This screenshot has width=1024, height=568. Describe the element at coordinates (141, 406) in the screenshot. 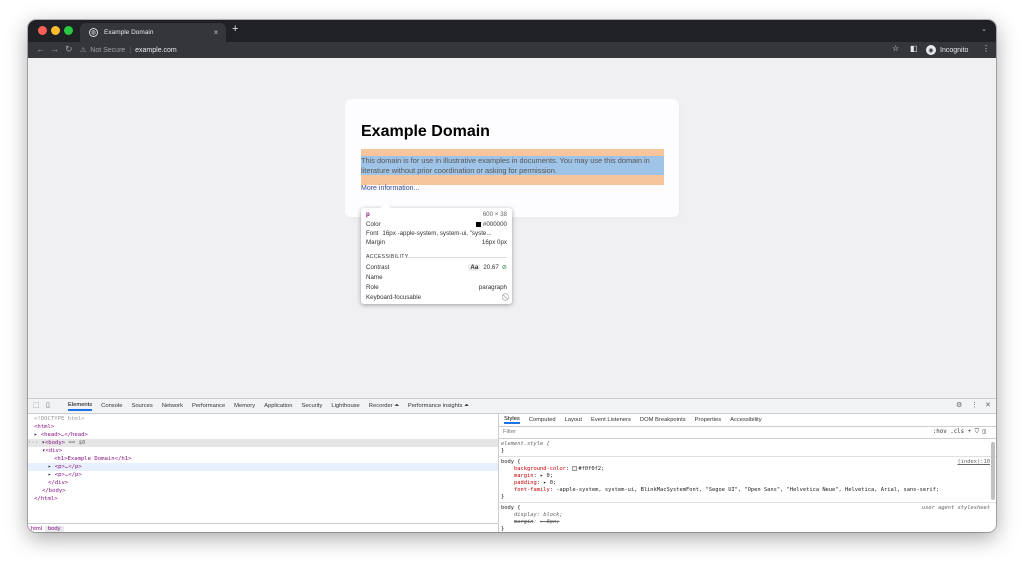

I see `devtools-tab-sources: Sources` at that location.